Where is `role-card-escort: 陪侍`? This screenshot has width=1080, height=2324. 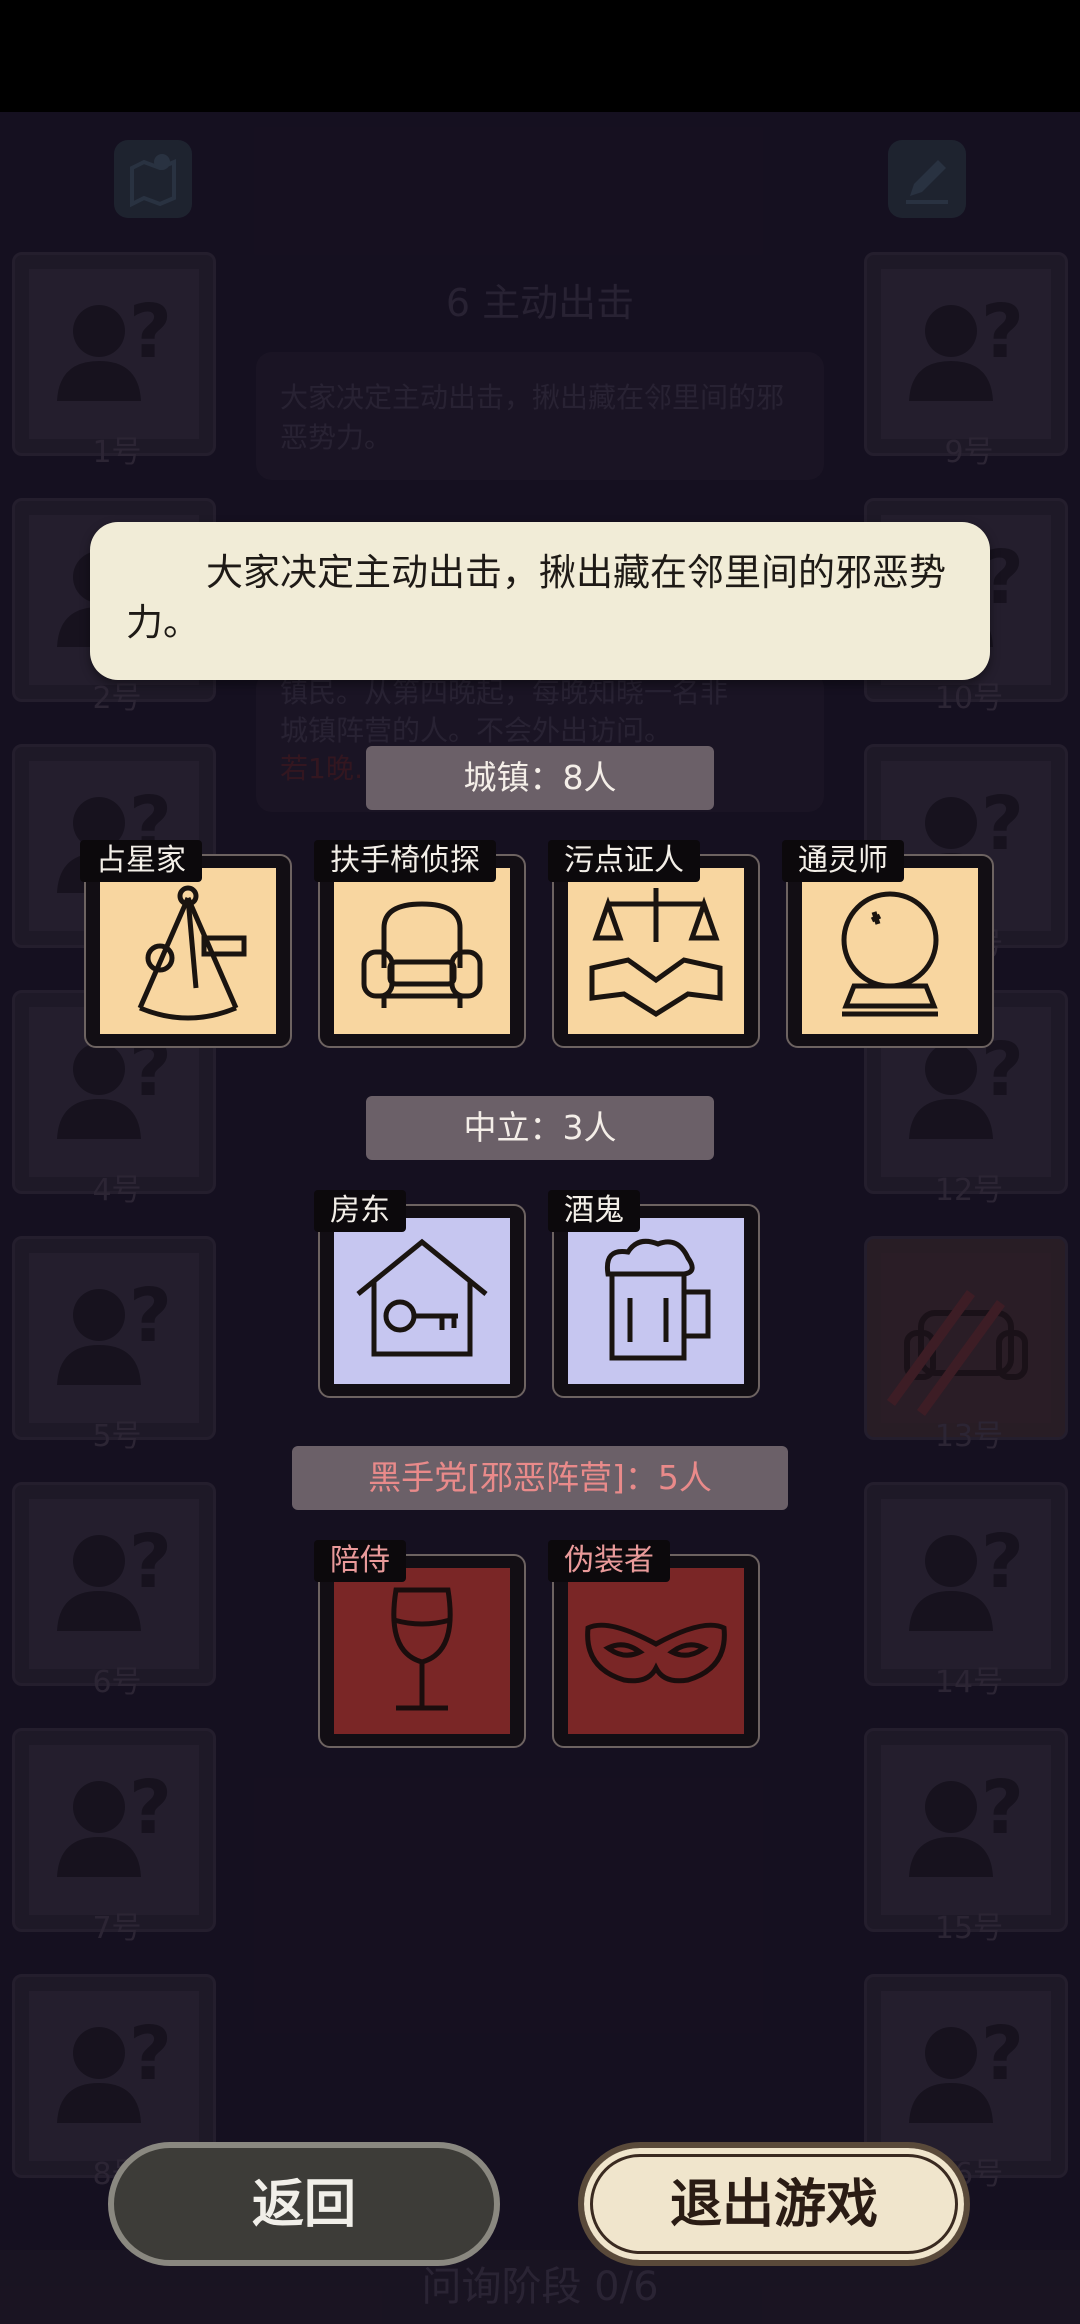 role-card-escort: 陪侍 is located at coordinates (420, 1644).